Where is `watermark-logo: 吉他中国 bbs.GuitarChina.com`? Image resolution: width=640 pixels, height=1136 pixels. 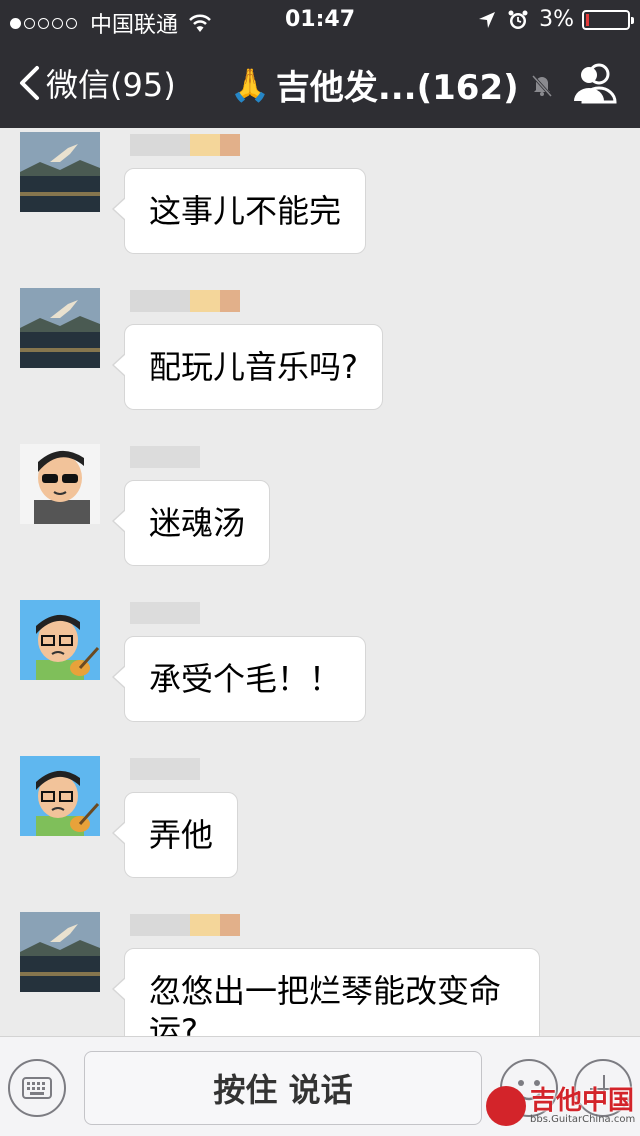
watermark-logo: 吉他中国 bbs.GuitarChina.com is located at coordinates (561, 1106).